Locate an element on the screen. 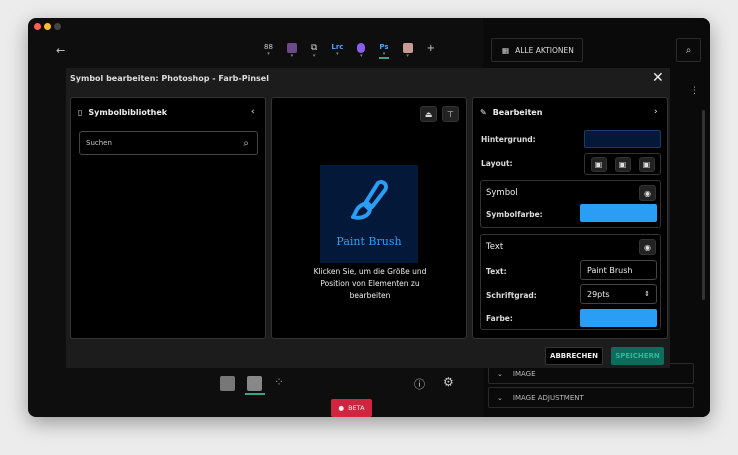 The image size is (738, 455). tab-export: ⧉ ▾ is located at coordinates (314, 51).